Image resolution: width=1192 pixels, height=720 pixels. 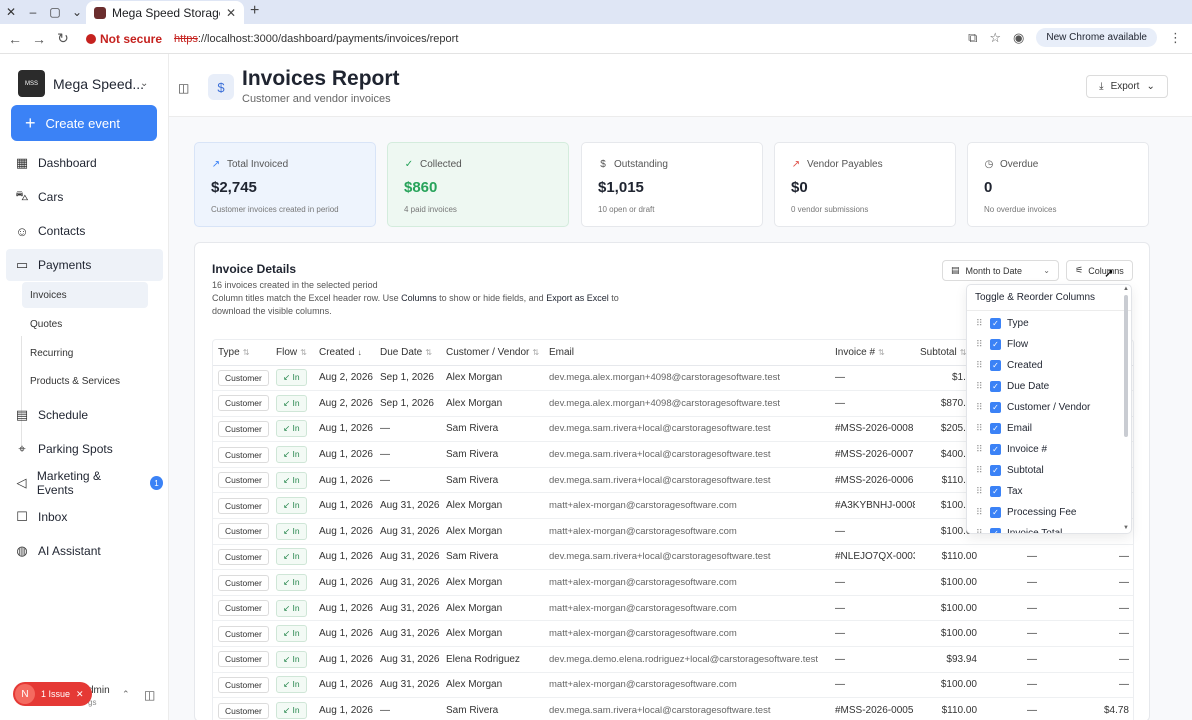 What do you see at coordinates (84, 163) in the screenshot?
I see `sidebar-item-dashboard: ▦ Dashboard` at bounding box center [84, 163].